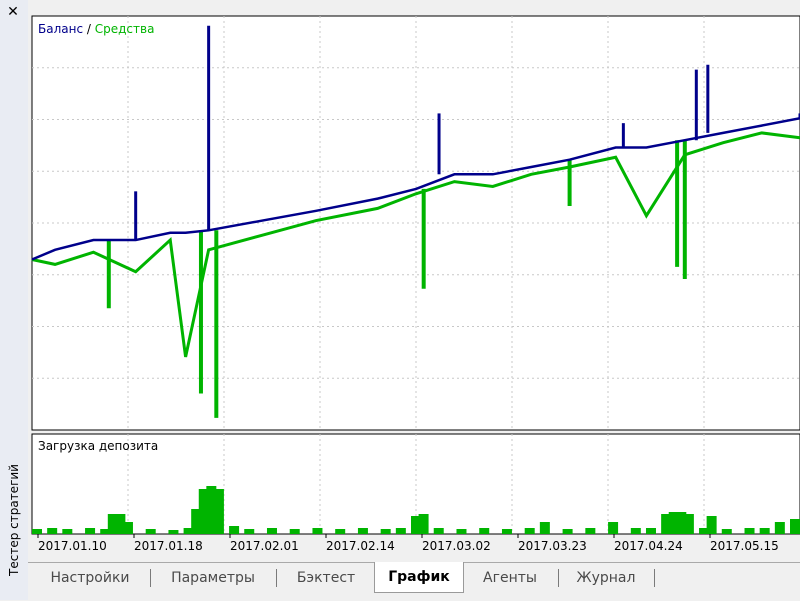 This screenshot has height=601, width=800. What do you see at coordinates (510, 578) in the screenshot?
I see `tab-agents: Агенты` at bounding box center [510, 578].